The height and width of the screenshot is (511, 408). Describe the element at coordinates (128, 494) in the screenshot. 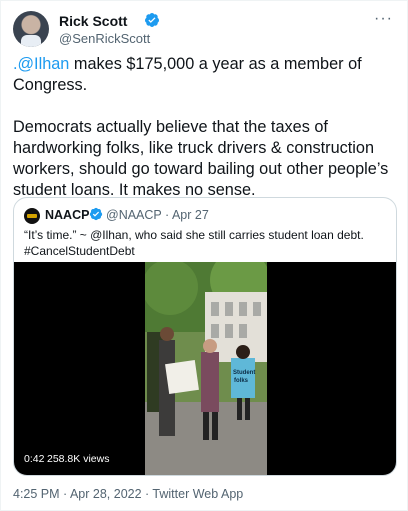

I see `tweet-timestamp: 4:25 PM · Apr 28, 2022 · Twitter Web App` at that location.